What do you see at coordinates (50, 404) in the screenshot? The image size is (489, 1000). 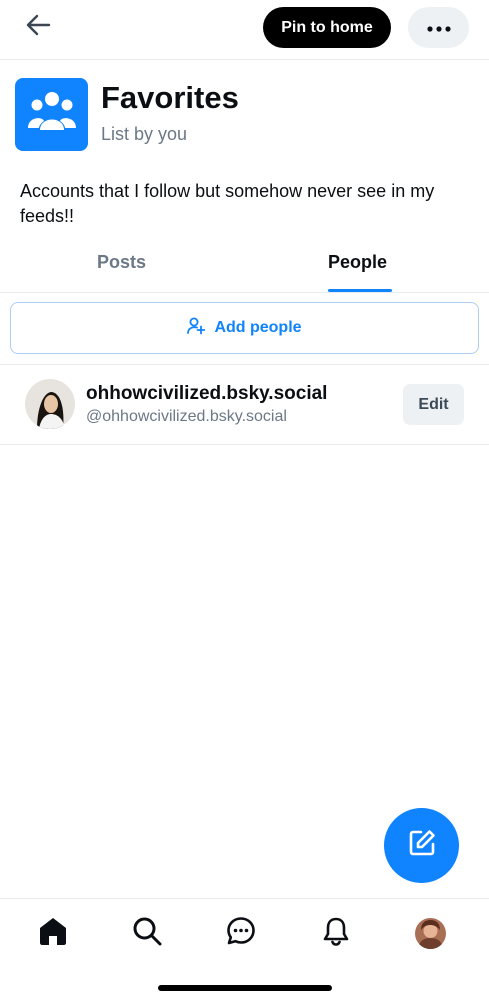 I see `avatar` at bounding box center [50, 404].